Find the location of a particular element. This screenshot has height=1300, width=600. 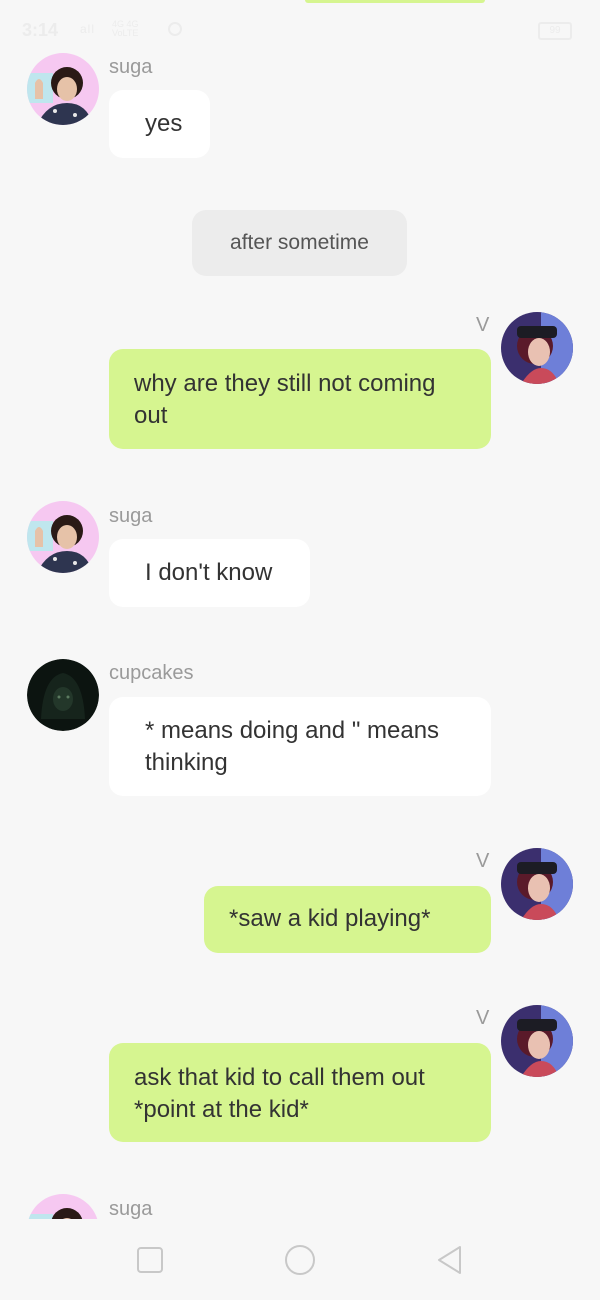

message-text: *saw a kid playing* is located at coordinates (330, 918).